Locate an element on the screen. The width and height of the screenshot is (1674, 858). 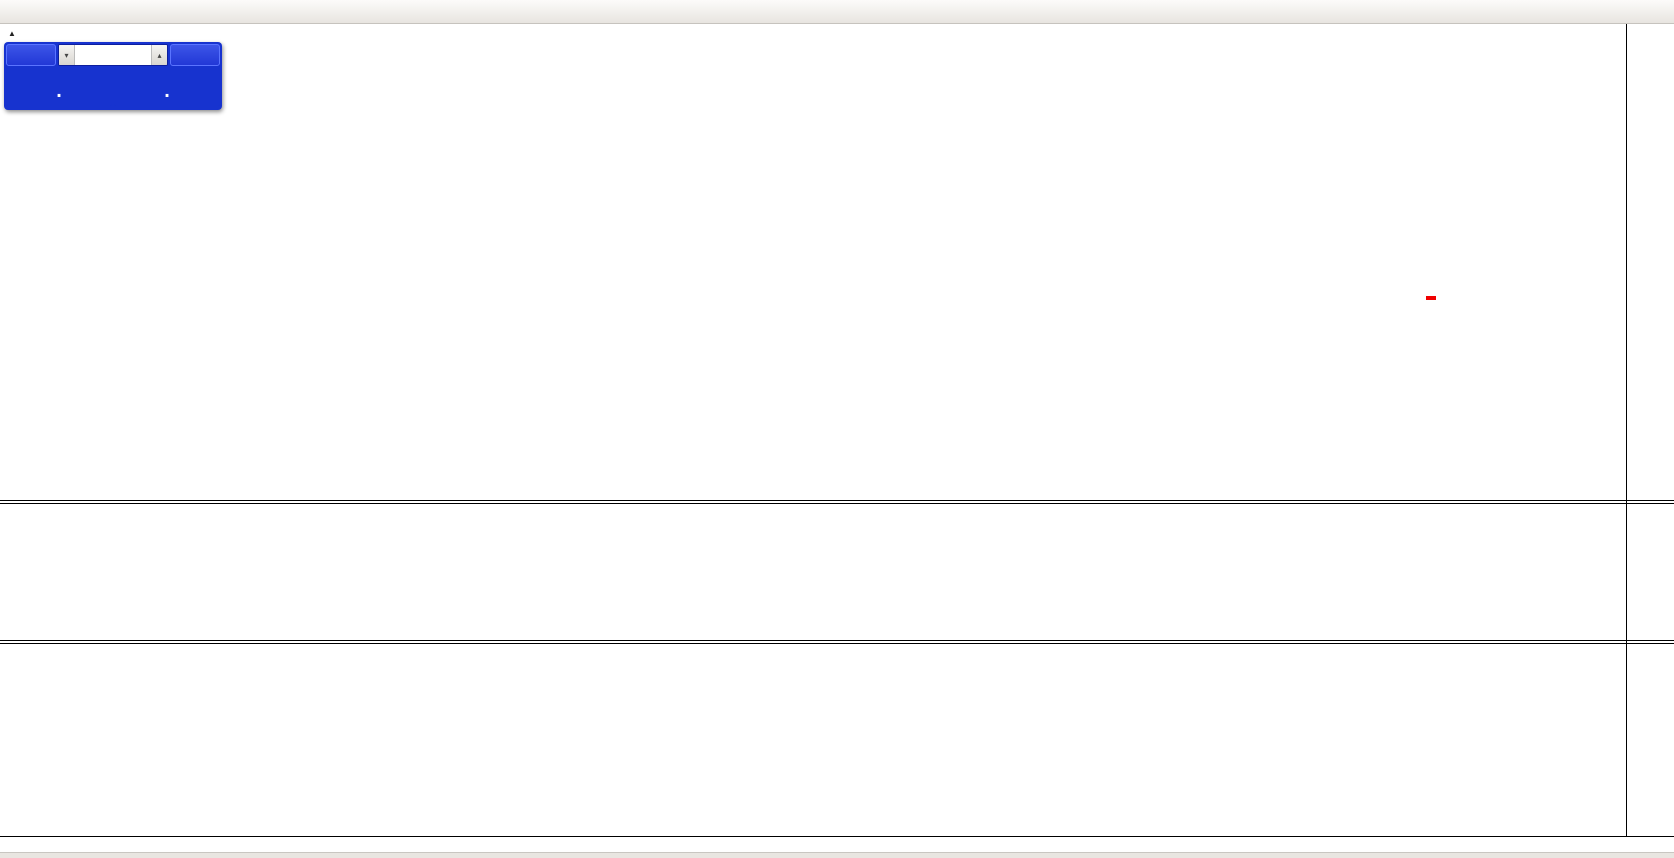
volume-control: ▾ ▴ is located at coordinates (113, 55).